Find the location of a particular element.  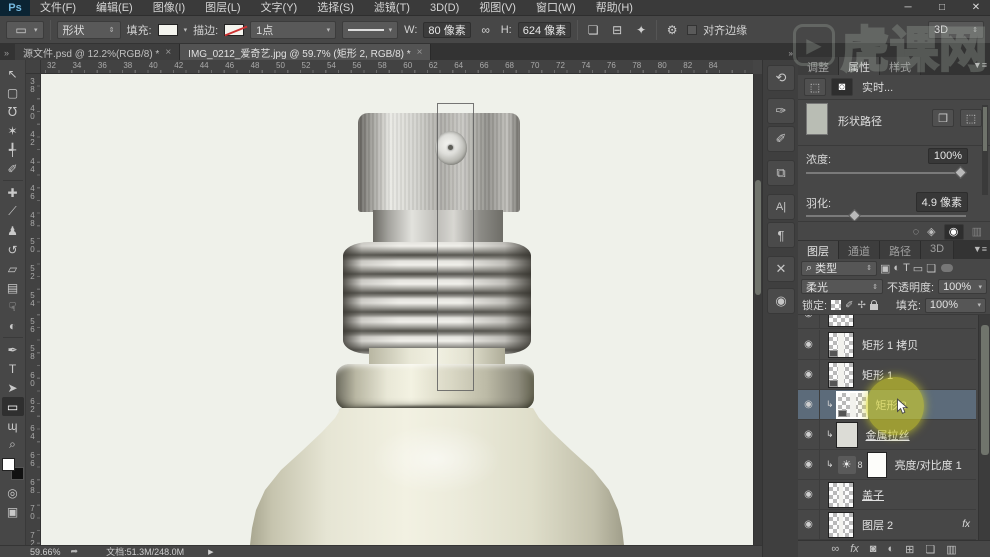

smudge-tool: ☟ is located at coordinates (13, 306).